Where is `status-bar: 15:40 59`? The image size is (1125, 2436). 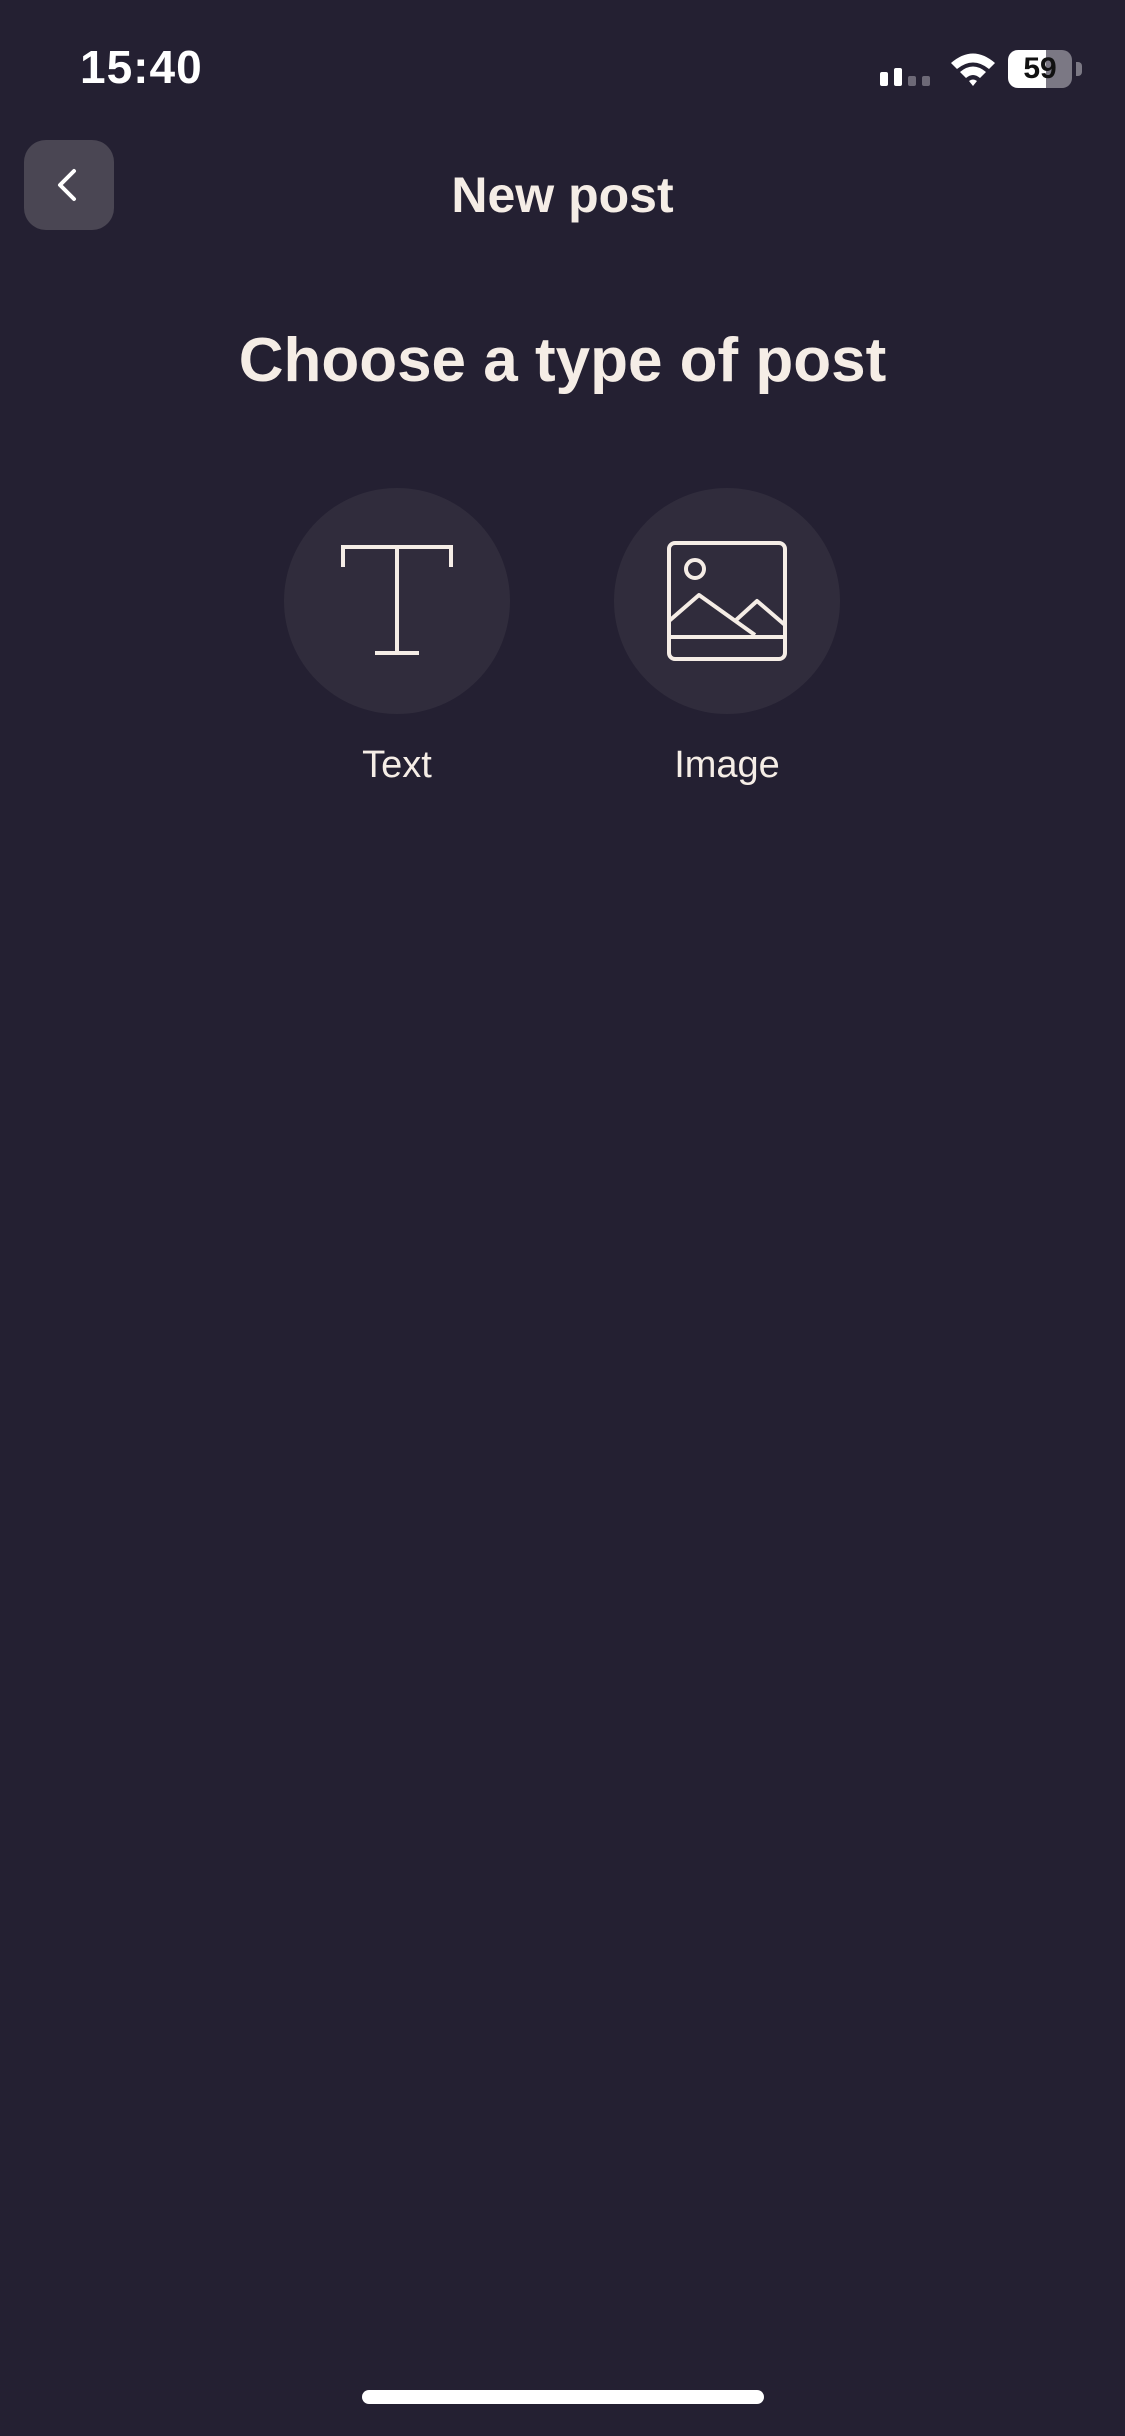 status-bar: 15:40 59 is located at coordinates (562, 70).